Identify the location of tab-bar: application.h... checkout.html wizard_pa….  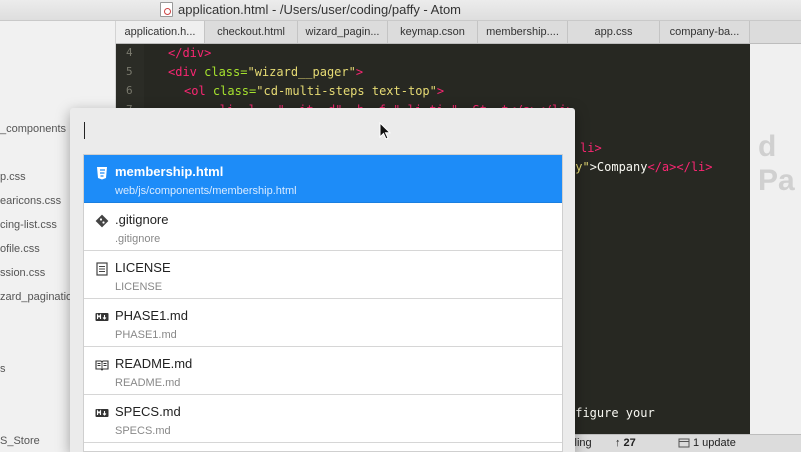
(458, 32).